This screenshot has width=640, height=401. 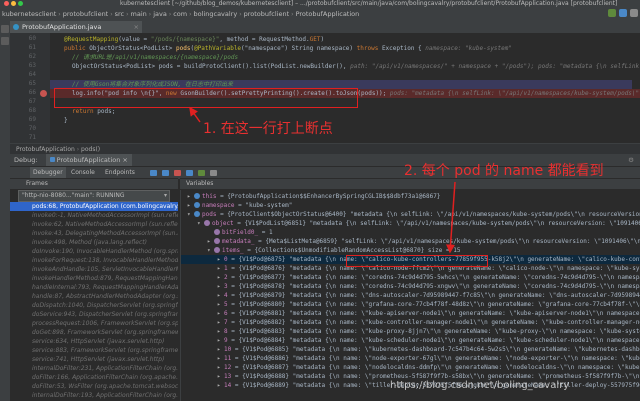 What do you see at coordinates (88, 160) in the screenshot?
I see `debug-config-tab: ProtobufApplication ×` at bounding box center [88, 160].